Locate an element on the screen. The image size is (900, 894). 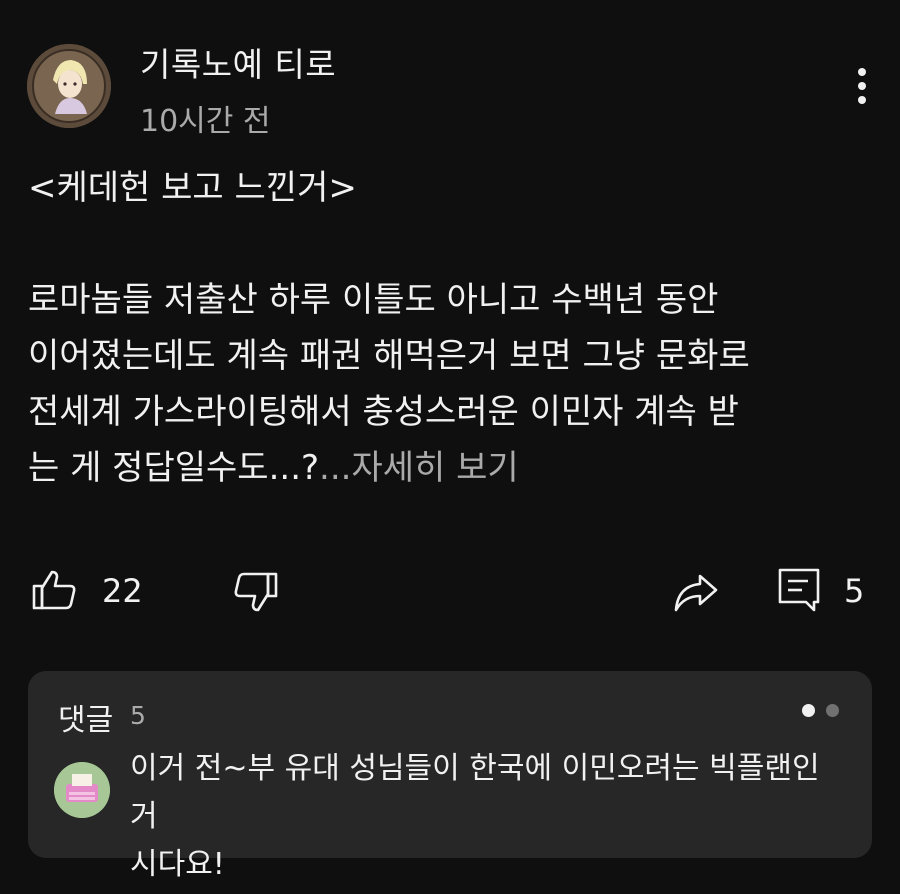
carousel-dot-active is located at coordinates (808, 710).